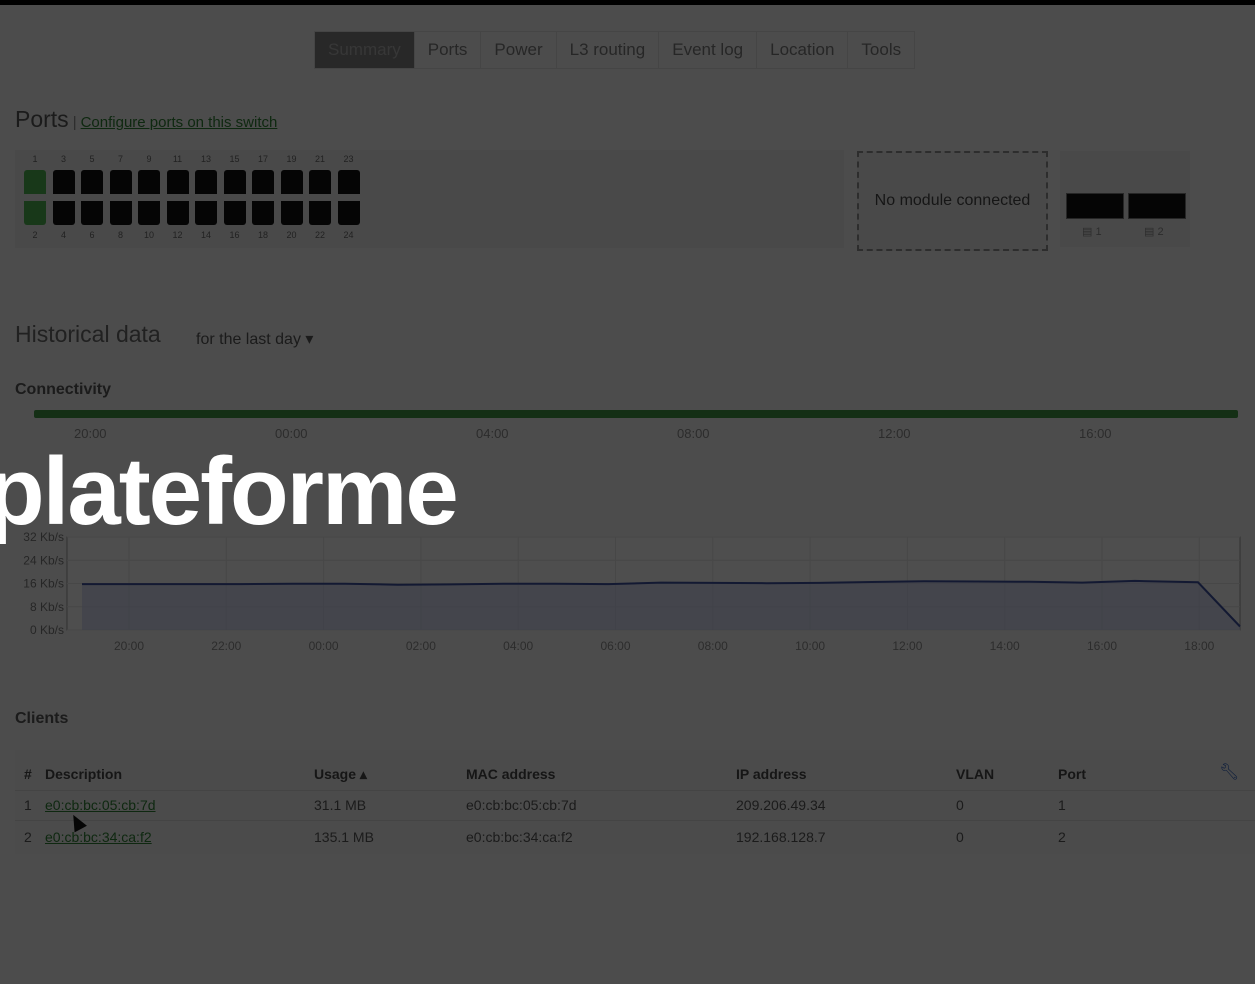 This screenshot has height=984, width=1255. I want to click on port-number-label: 17, so click(262, 159).